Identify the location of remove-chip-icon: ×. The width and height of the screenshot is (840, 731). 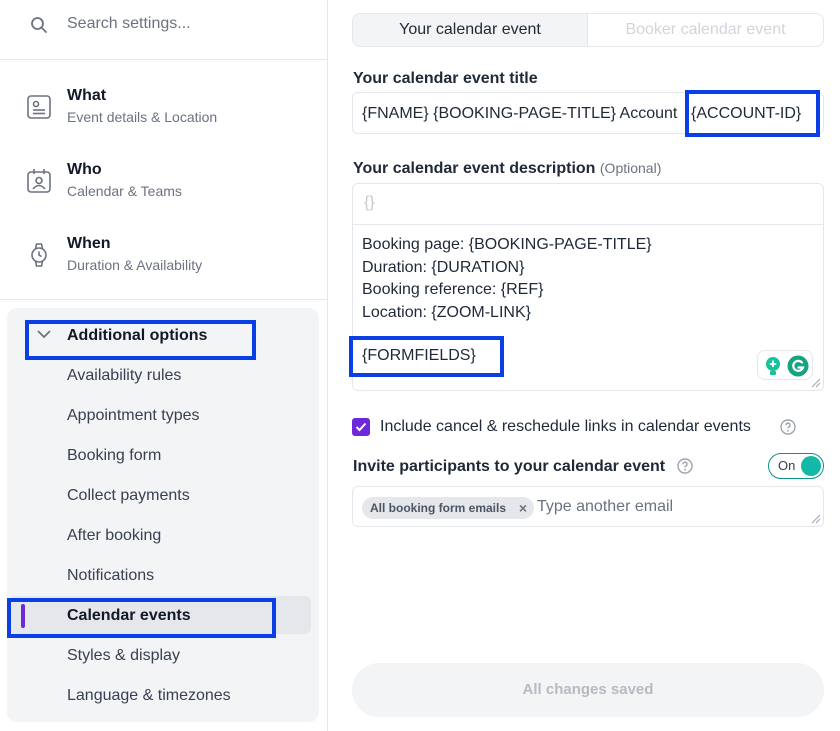
(523, 508).